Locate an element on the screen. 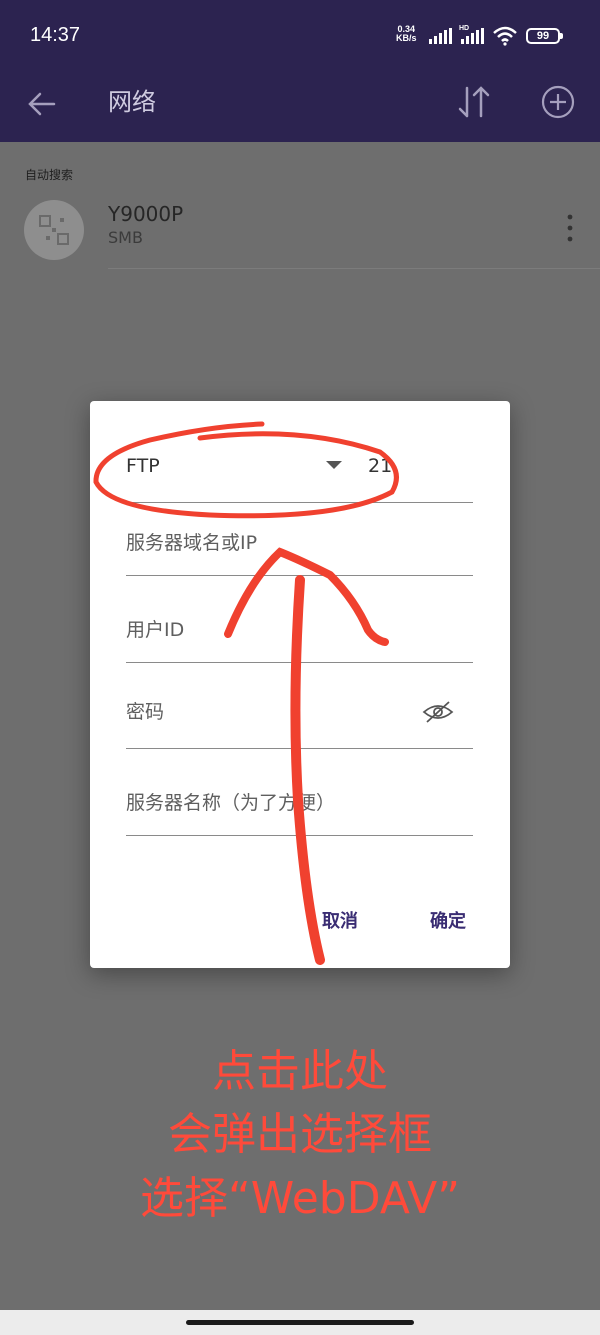 The height and width of the screenshot is (1335, 600). host-field: 服务器域名或IP is located at coordinates (299, 546).